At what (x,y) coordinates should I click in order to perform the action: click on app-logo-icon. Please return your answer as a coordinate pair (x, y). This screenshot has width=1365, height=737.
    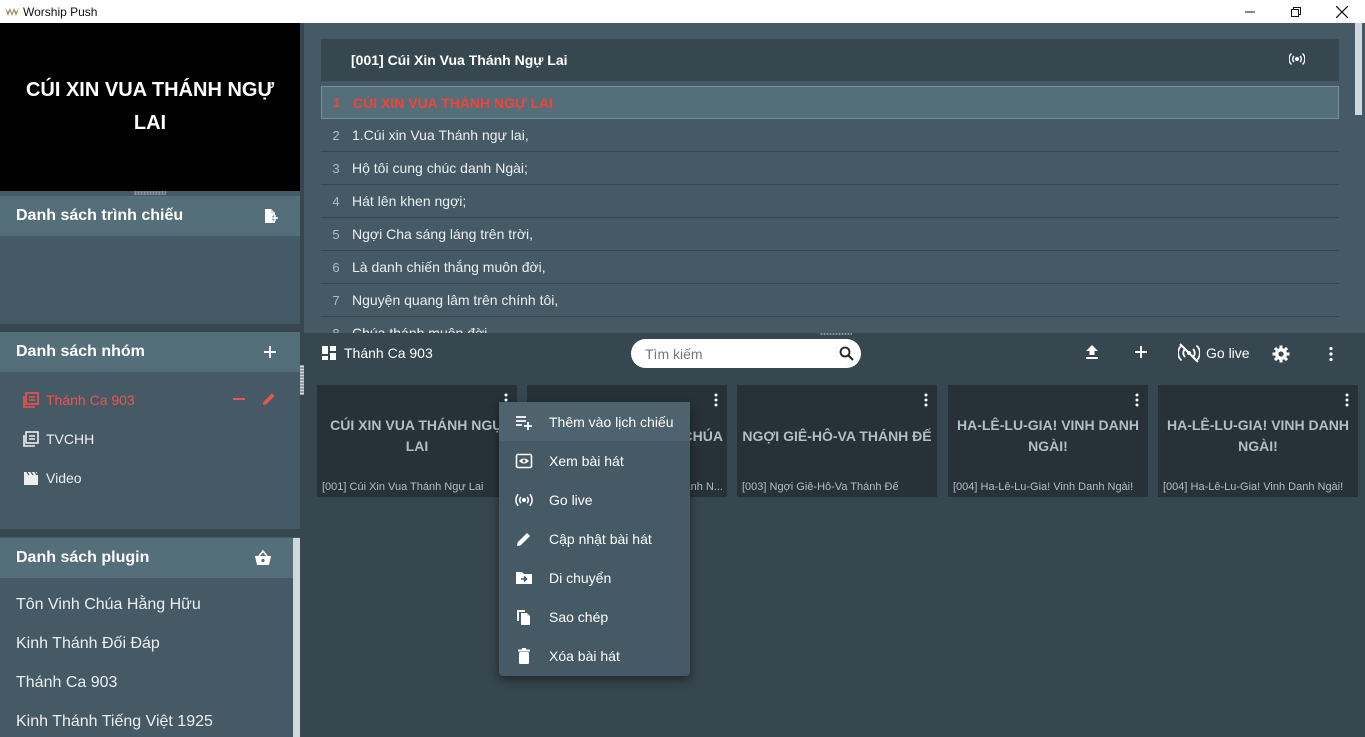
    Looking at the image, I should click on (12, 11).